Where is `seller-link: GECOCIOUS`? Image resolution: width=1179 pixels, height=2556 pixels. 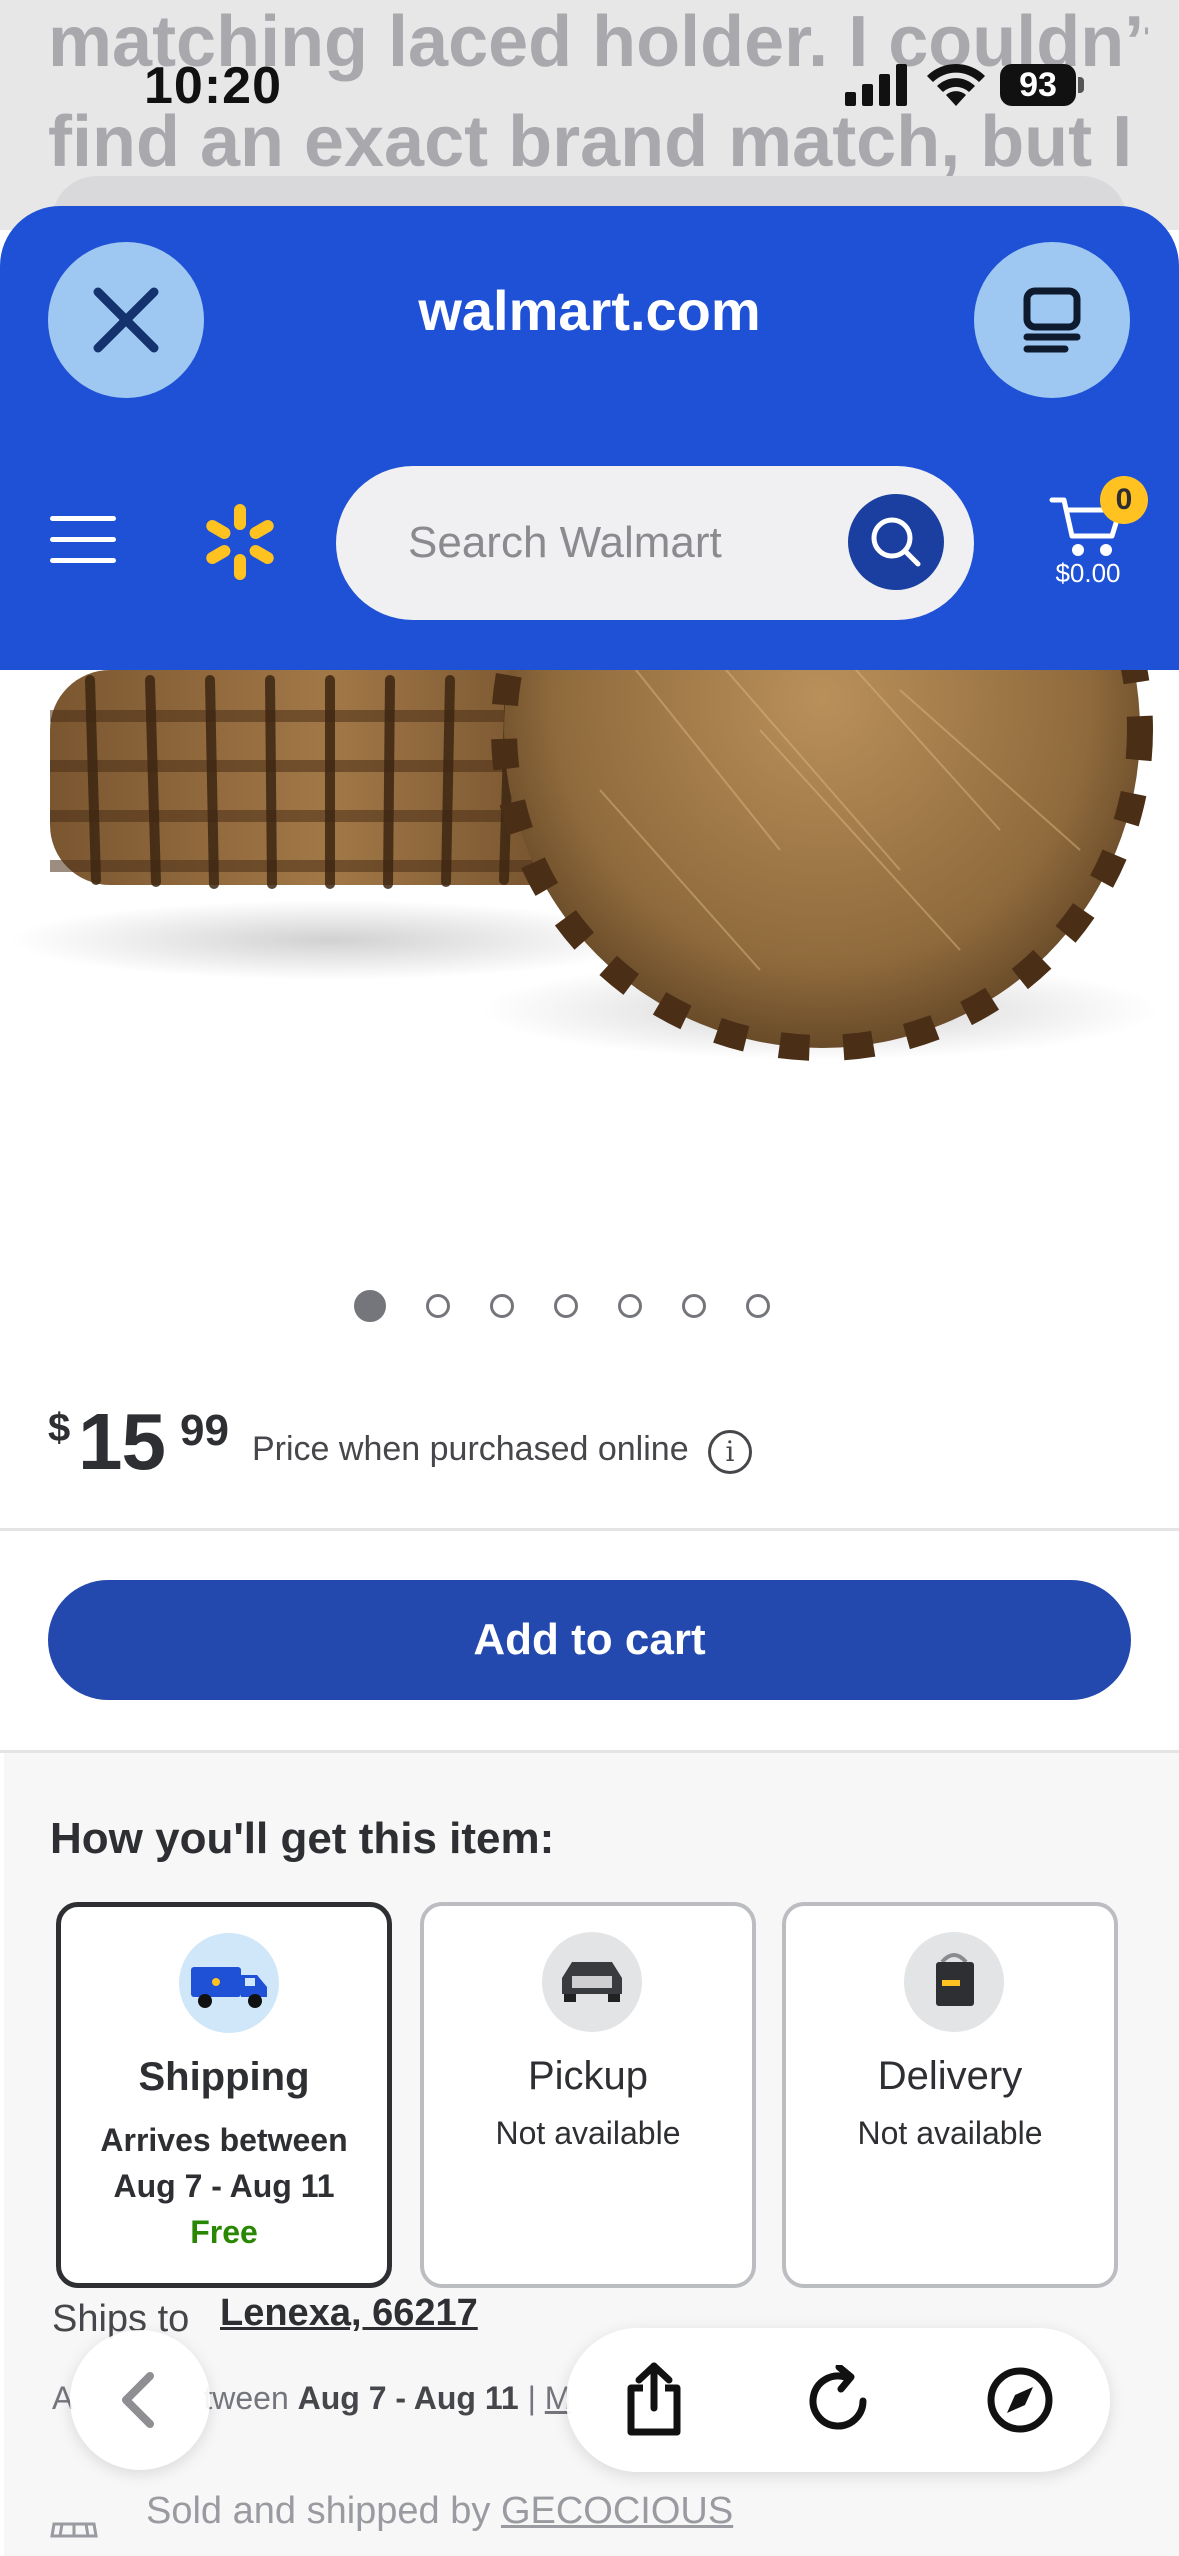 seller-link: GECOCIOUS is located at coordinates (617, 2511).